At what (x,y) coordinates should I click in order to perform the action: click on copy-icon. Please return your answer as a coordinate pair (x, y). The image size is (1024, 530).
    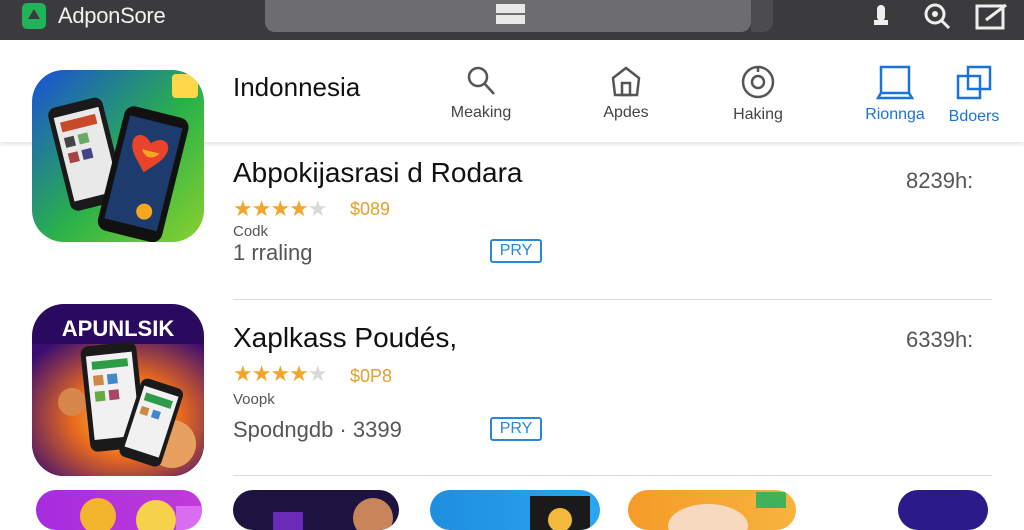
    Looking at the image, I should click on (974, 82).